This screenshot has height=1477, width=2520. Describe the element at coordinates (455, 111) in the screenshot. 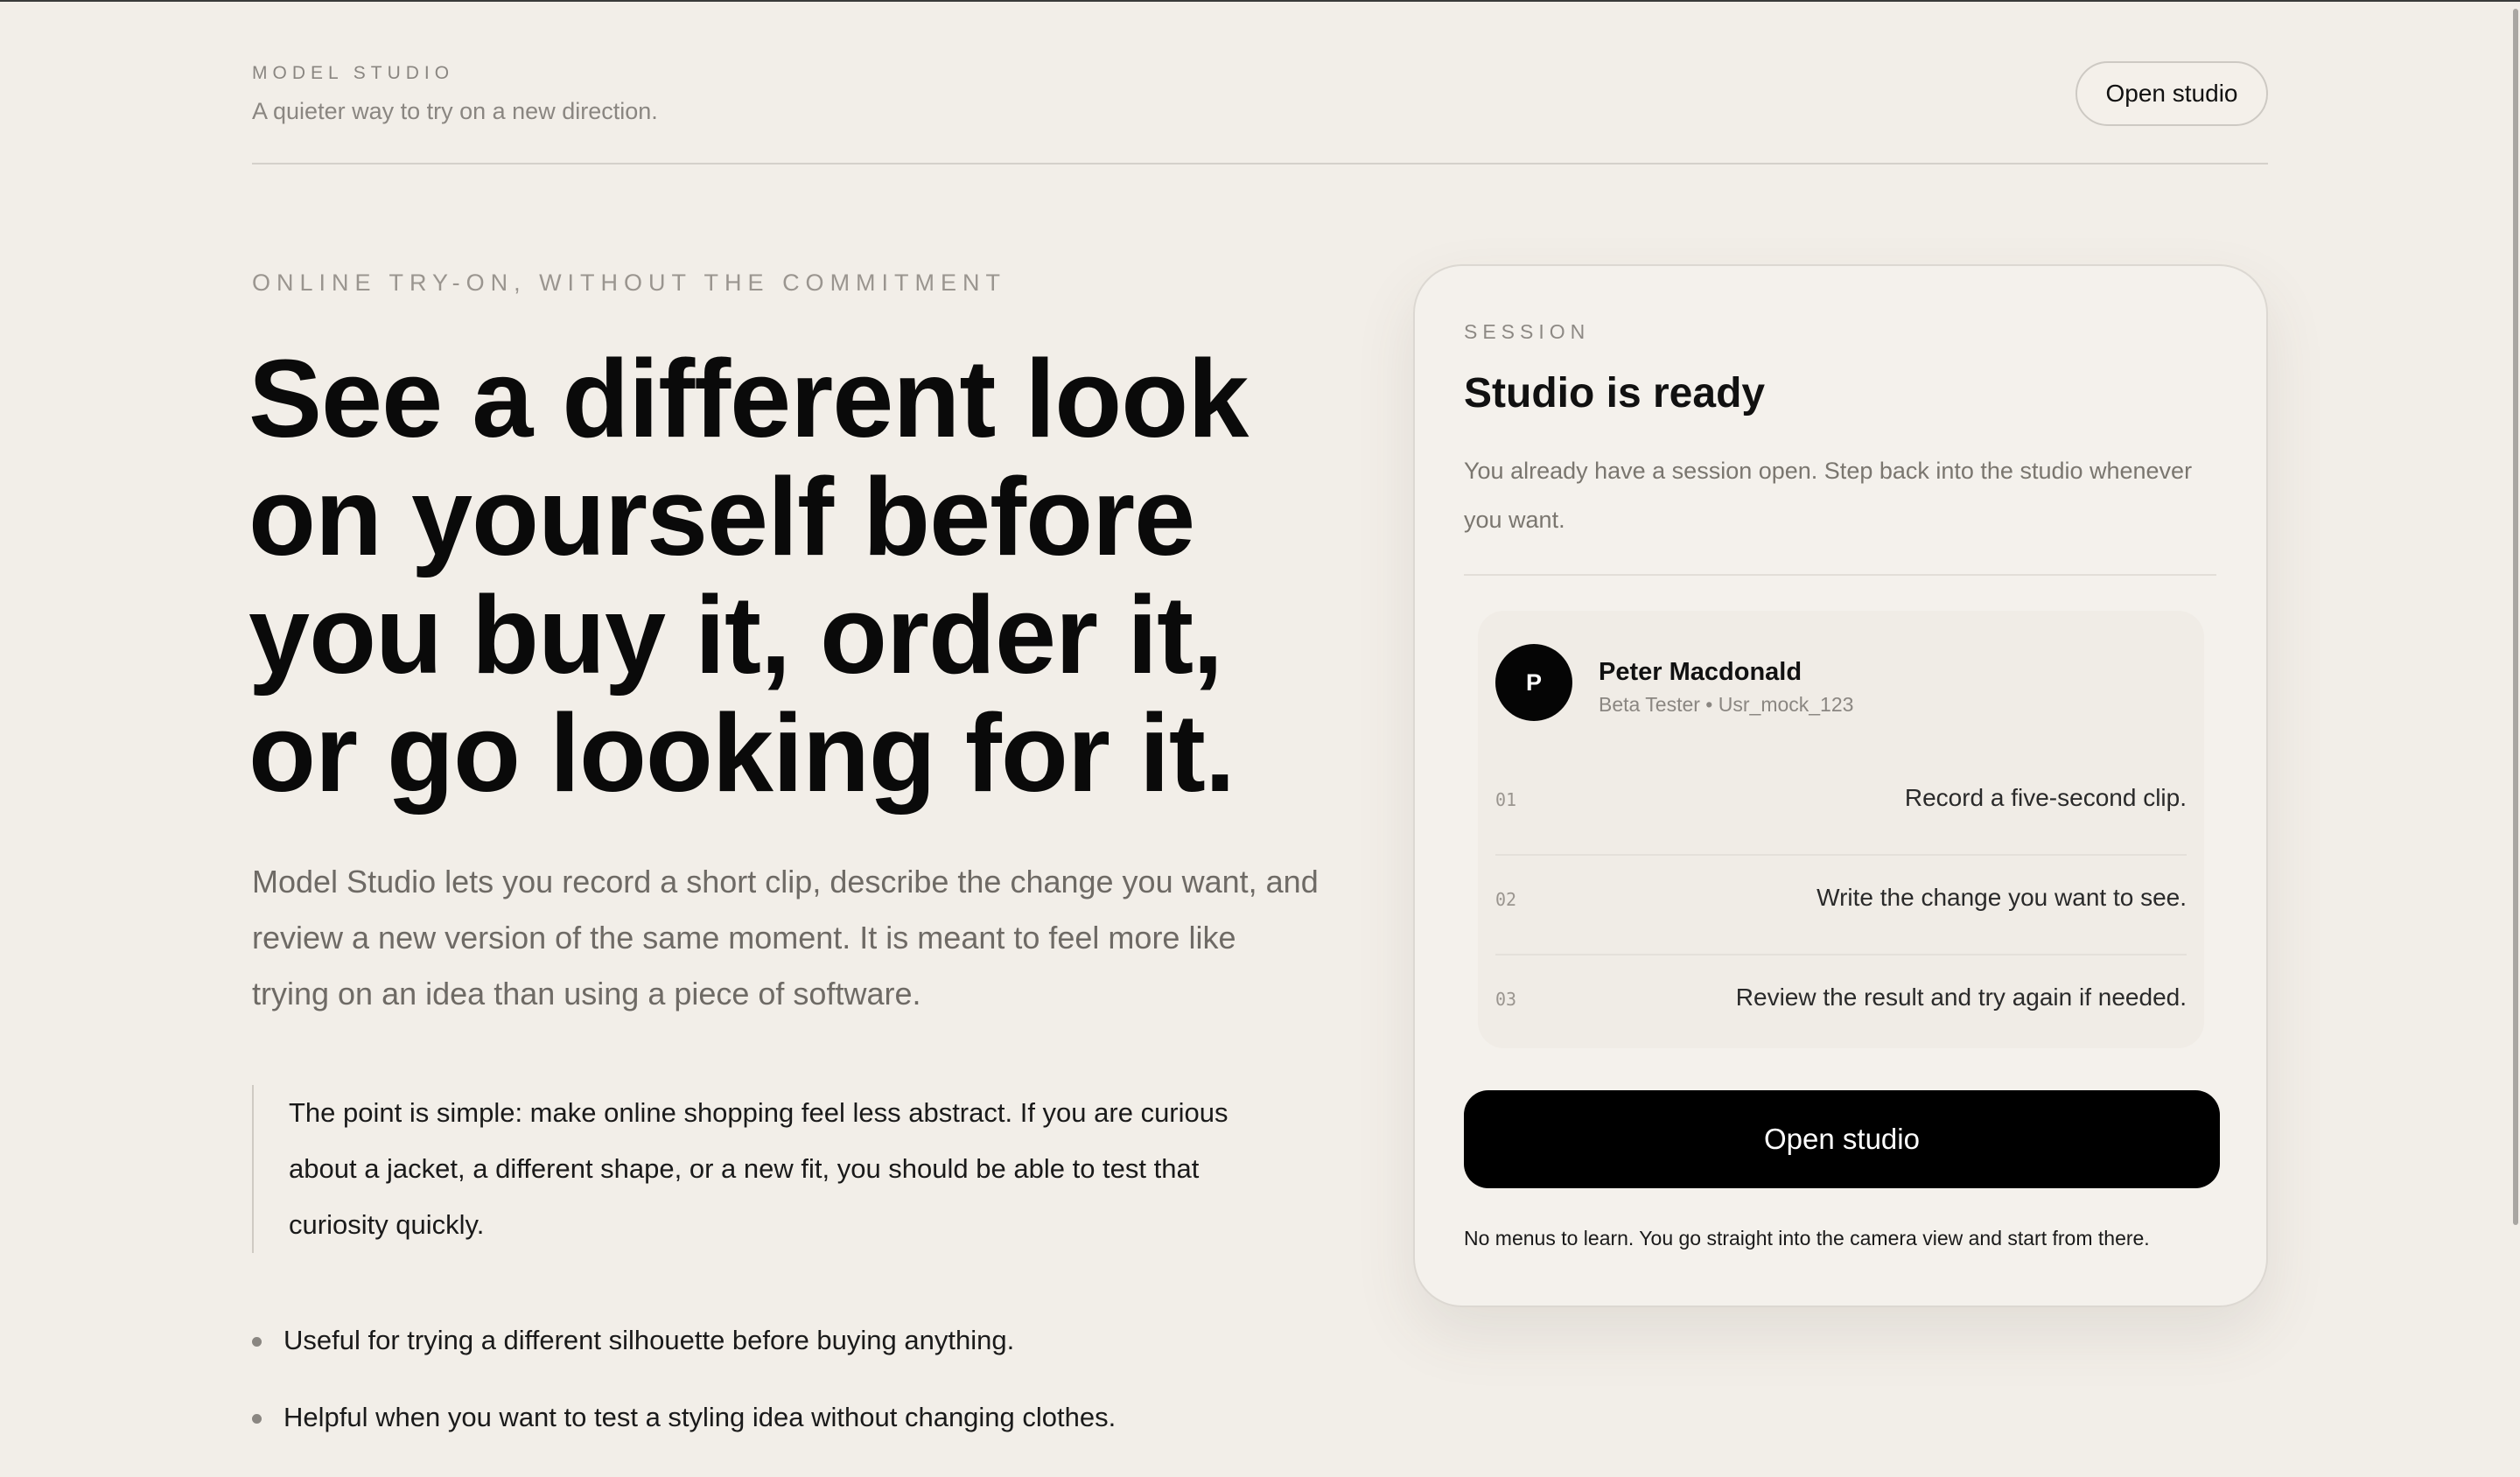

I see `brand-tagline: A quieter way to try on a new direction.` at that location.